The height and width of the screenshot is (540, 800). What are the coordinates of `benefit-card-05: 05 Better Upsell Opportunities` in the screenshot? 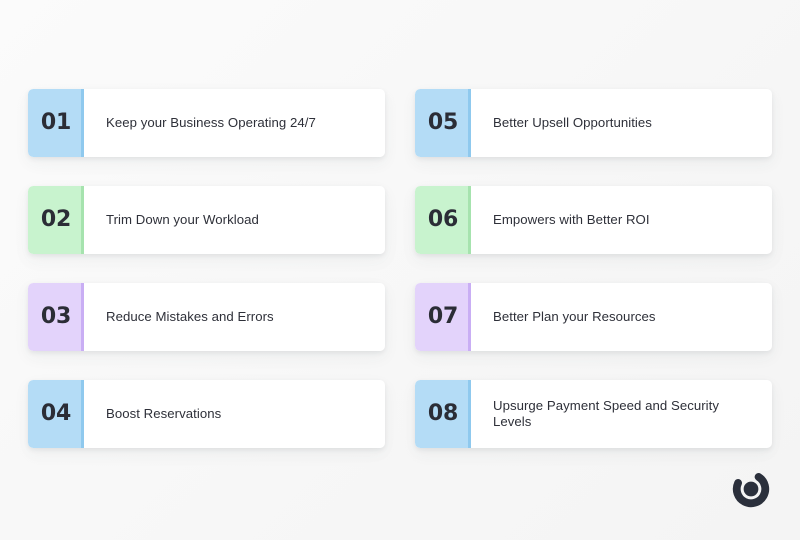 It's located at (593, 123).